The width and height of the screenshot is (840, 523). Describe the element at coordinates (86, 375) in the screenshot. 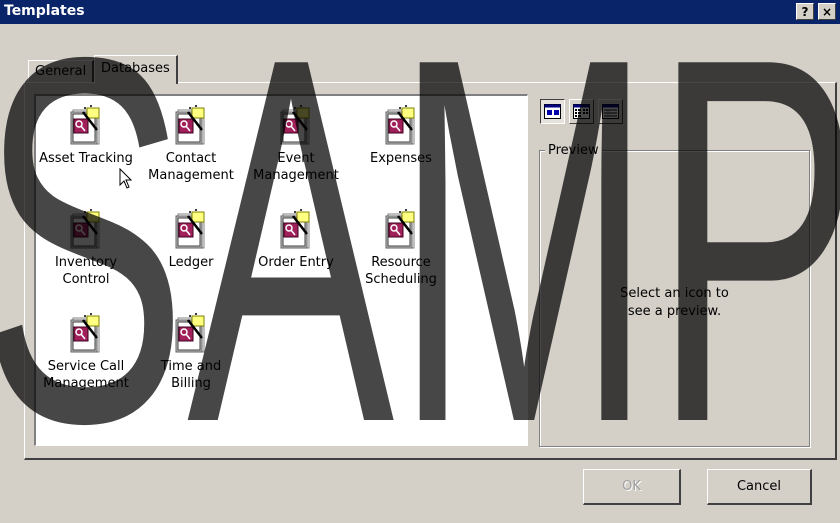

I see `template-label: Service Call Management` at that location.